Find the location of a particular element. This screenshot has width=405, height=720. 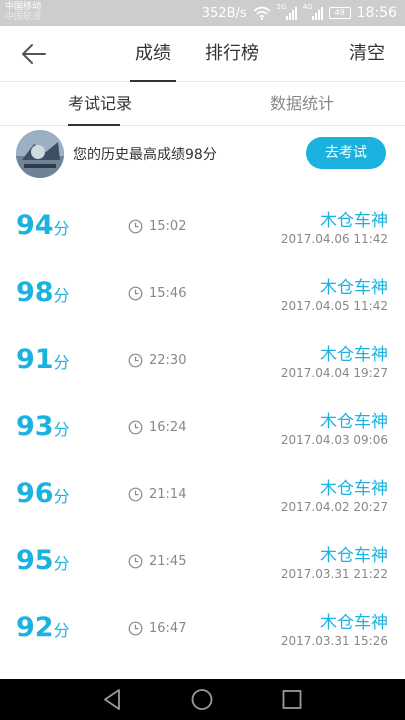

nav-recent-button is located at coordinates (292, 699).